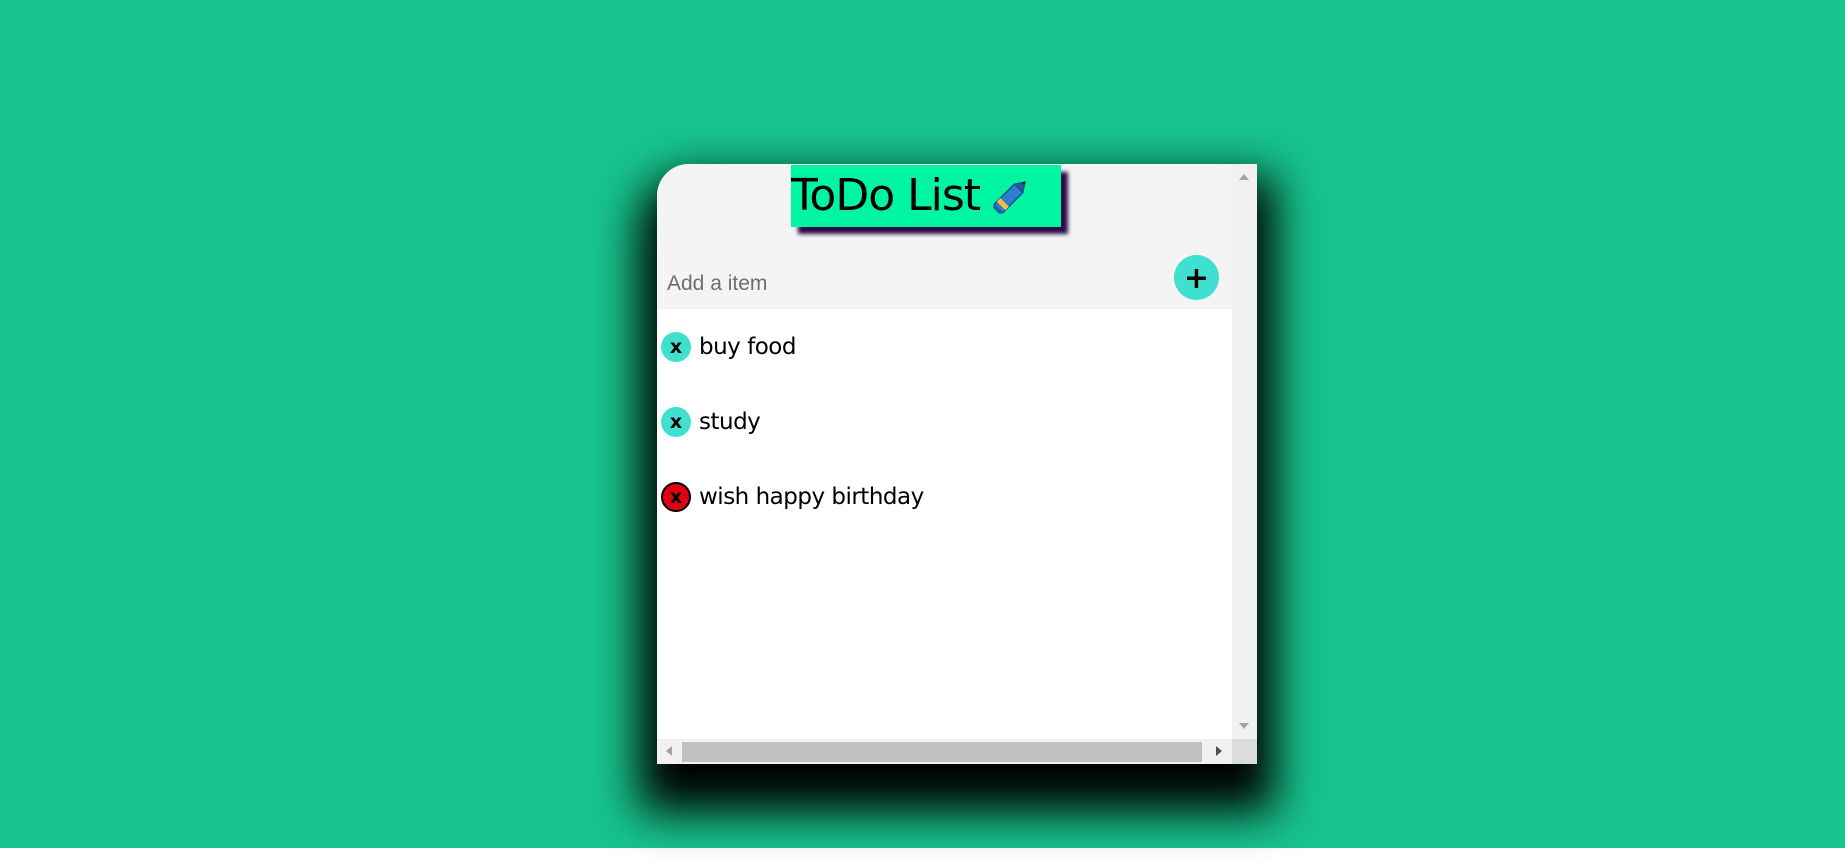 The width and height of the screenshot is (1845, 860). I want to click on add-item-input, so click(907, 284).